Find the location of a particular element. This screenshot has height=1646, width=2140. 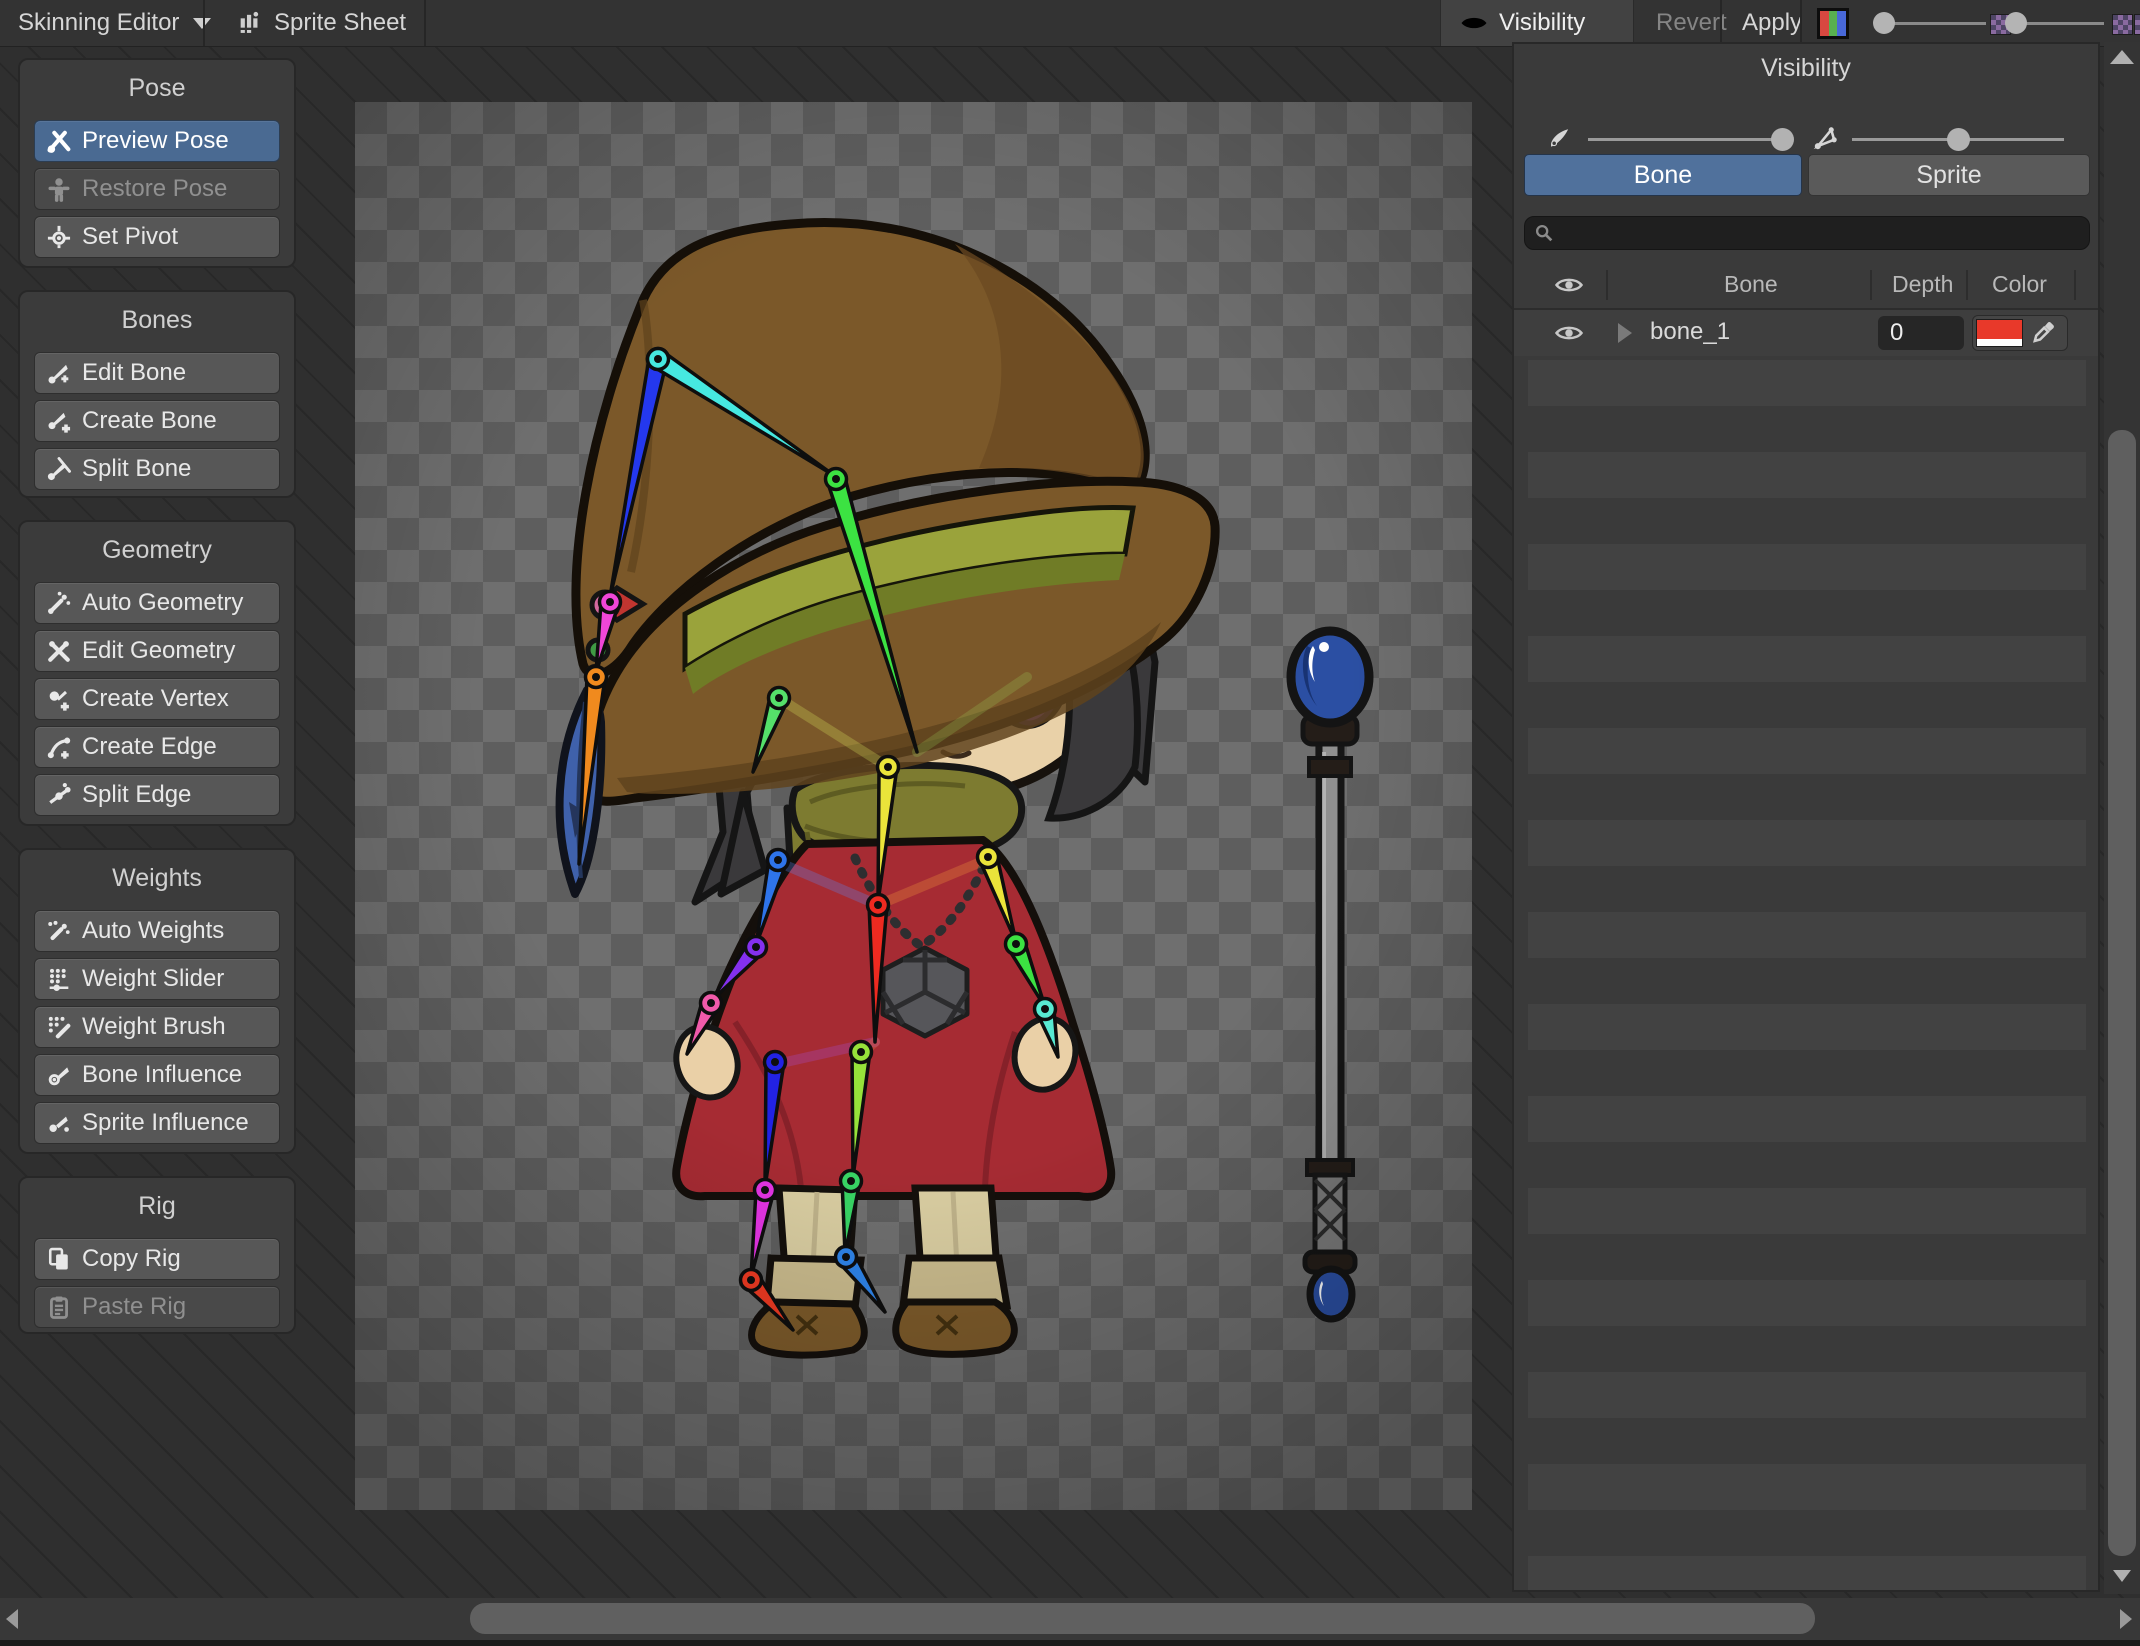

bone-foot-r-joint-center is located at coordinates (846, 1257).